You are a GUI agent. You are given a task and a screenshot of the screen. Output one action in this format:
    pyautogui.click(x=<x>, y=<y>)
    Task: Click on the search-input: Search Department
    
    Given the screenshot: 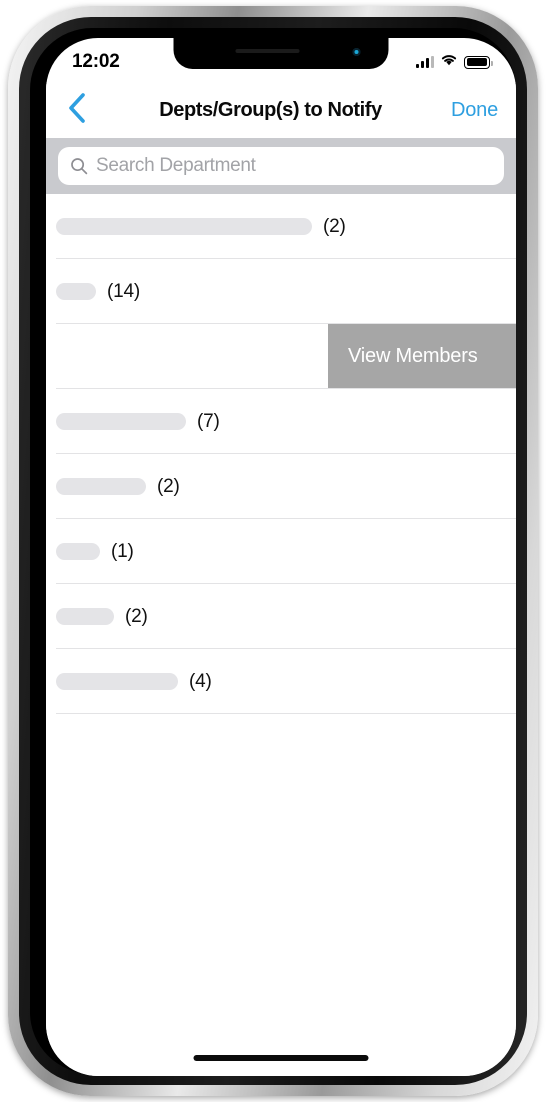 What is the action you would take?
    pyautogui.click(x=176, y=166)
    